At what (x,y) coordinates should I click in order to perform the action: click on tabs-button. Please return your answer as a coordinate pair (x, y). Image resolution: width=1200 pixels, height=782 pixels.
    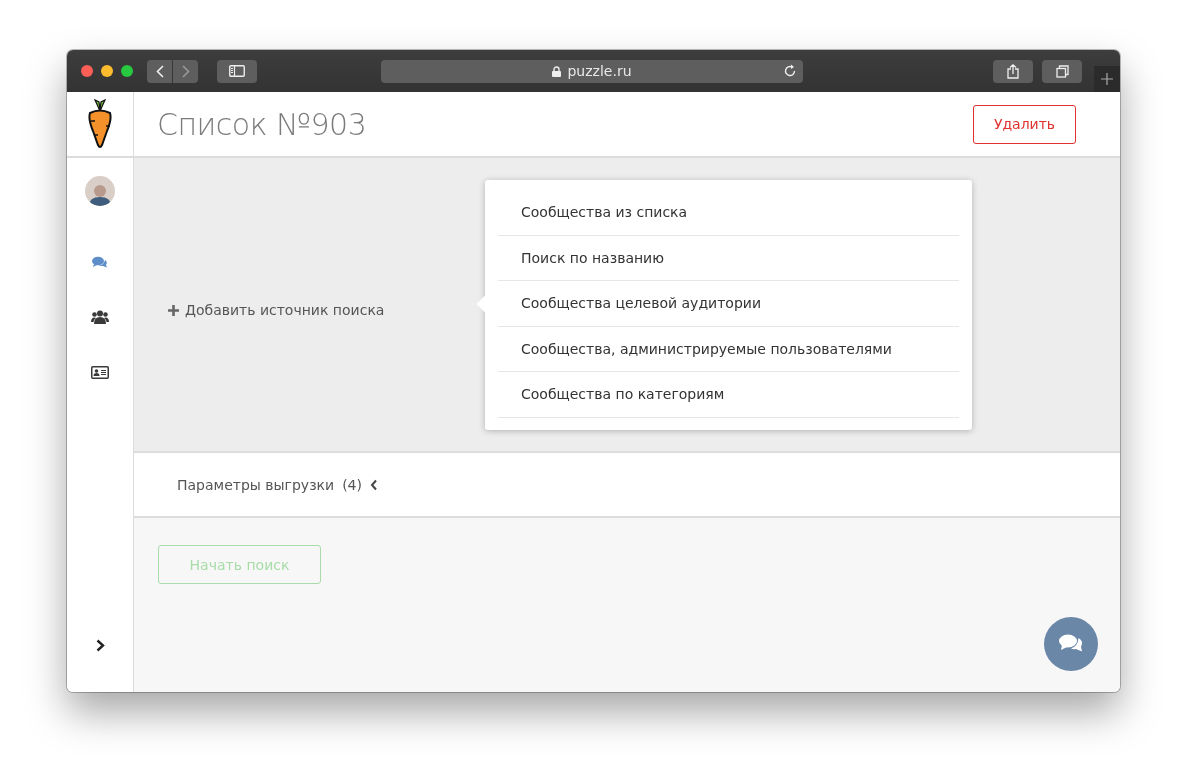
    Looking at the image, I should click on (1062, 71).